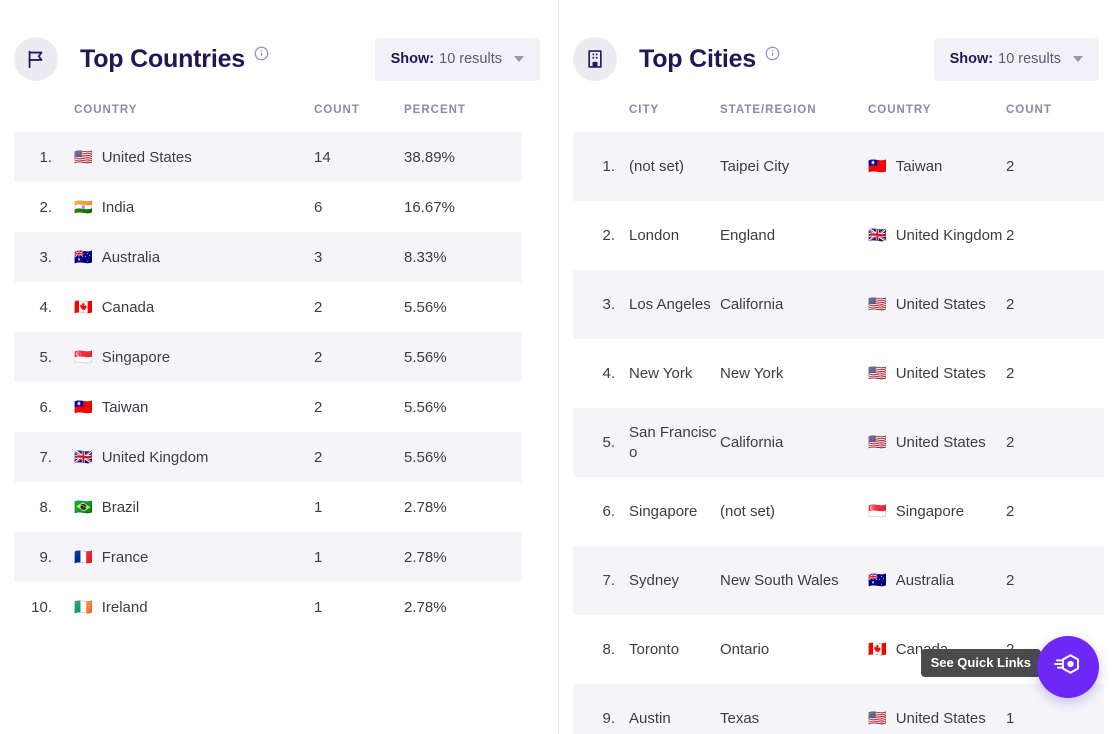 Image resolution: width=1117 pixels, height=734 pixels. I want to click on country-flag-icon: 🇸🇬, so click(83, 357).